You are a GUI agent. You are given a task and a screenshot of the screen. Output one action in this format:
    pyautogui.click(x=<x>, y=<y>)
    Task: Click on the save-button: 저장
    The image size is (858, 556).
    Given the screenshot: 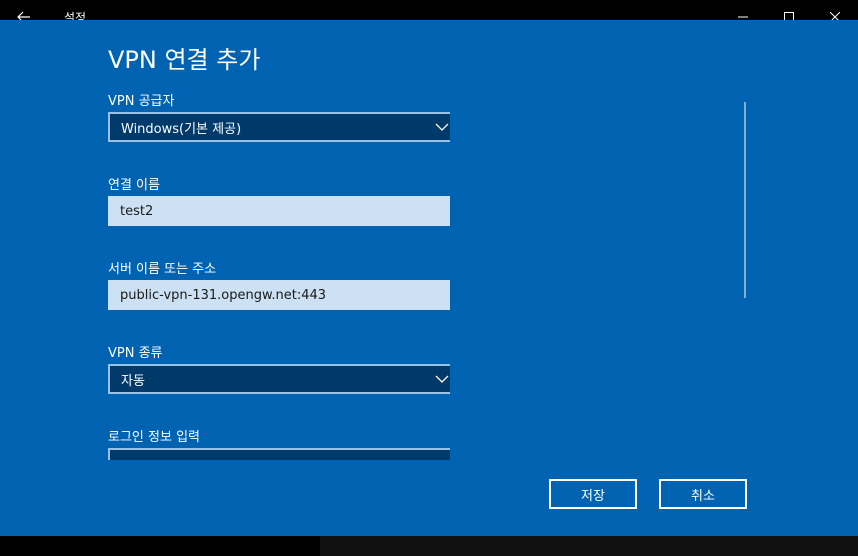 What is the action you would take?
    pyautogui.click(x=593, y=494)
    